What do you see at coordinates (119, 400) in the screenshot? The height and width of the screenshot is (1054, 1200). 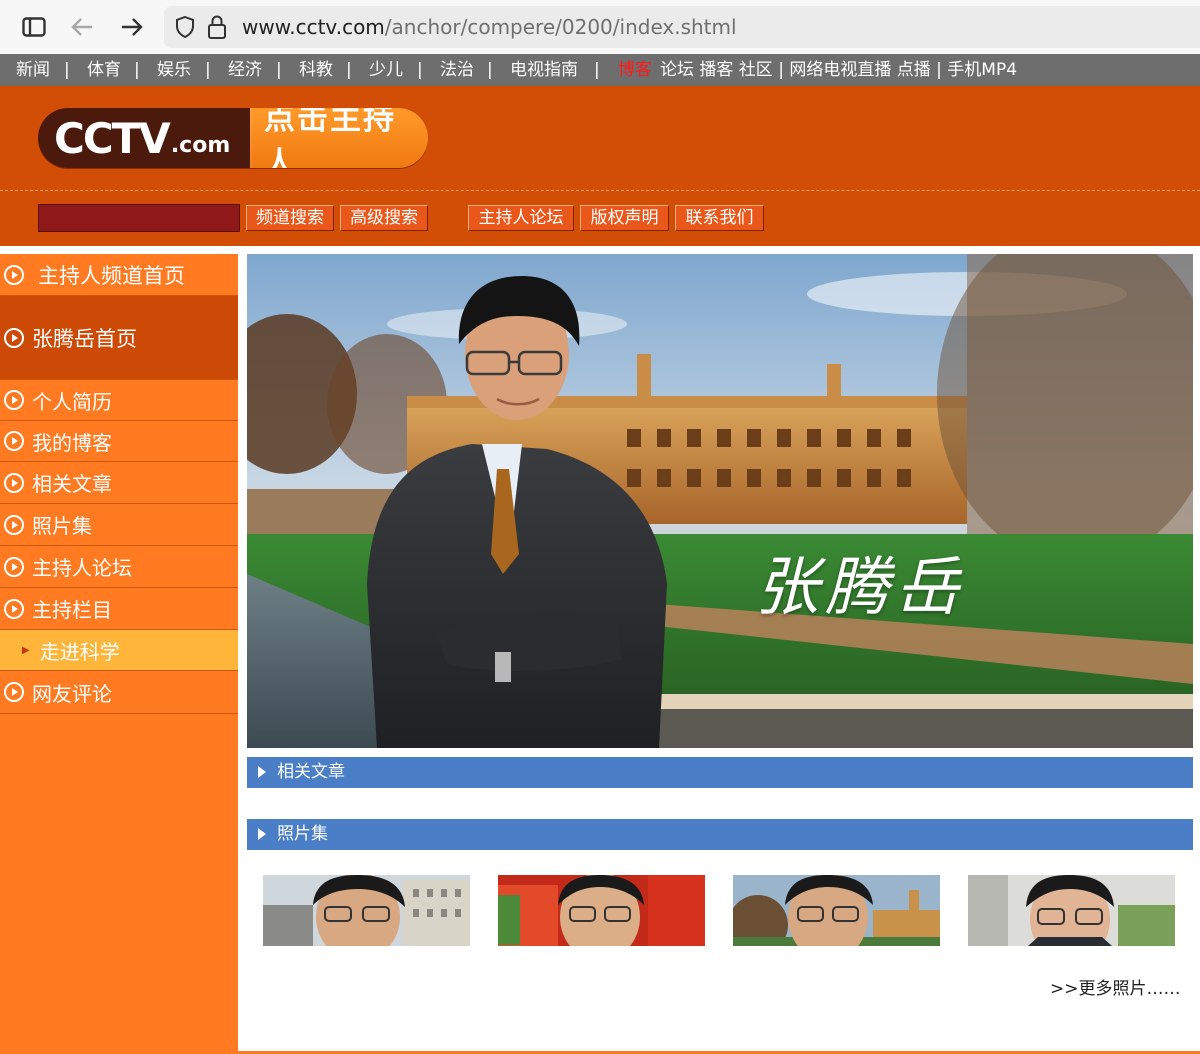 I see `sidebar-item-resume: 个人简历` at bounding box center [119, 400].